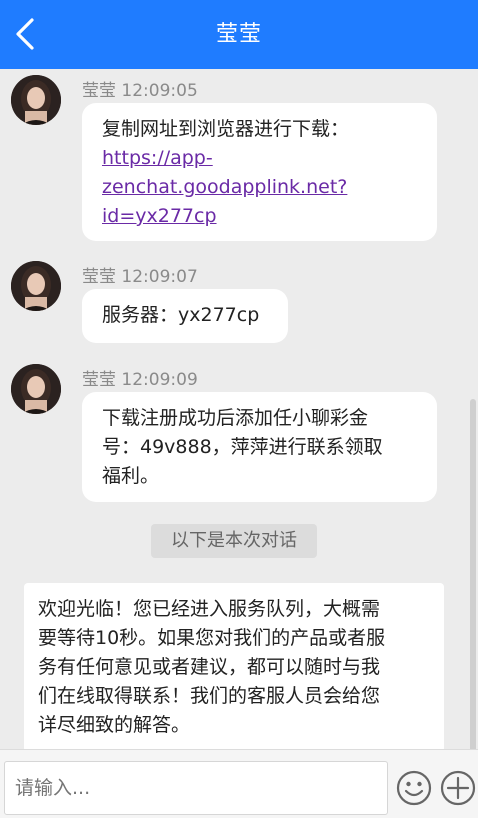 The width and height of the screenshot is (478, 818). Describe the element at coordinates (181, 315) in the screenshot. I see `message-text: 服务器：yx277cp` at that location.